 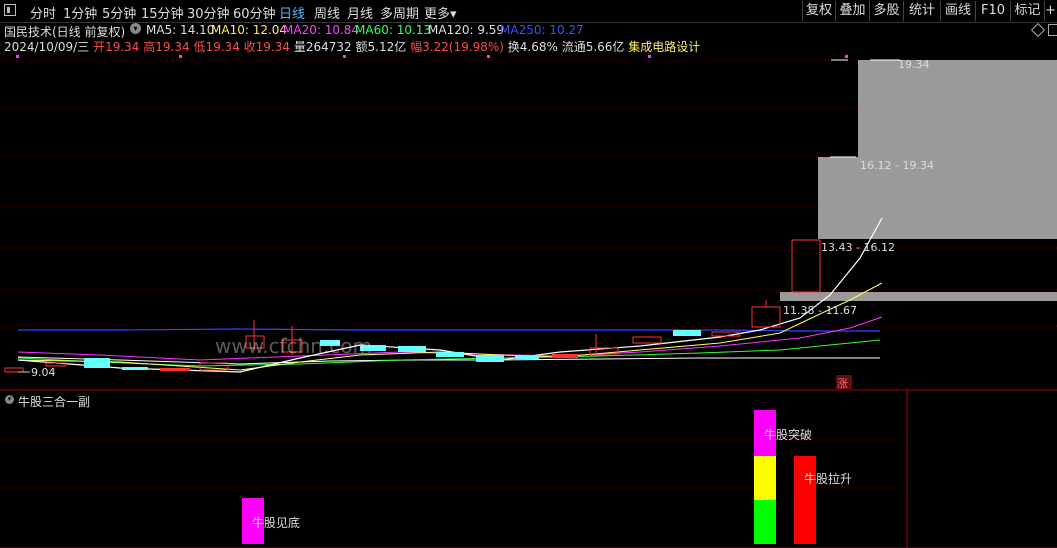 I want to click on top-markers, so click(x=432, y=56).